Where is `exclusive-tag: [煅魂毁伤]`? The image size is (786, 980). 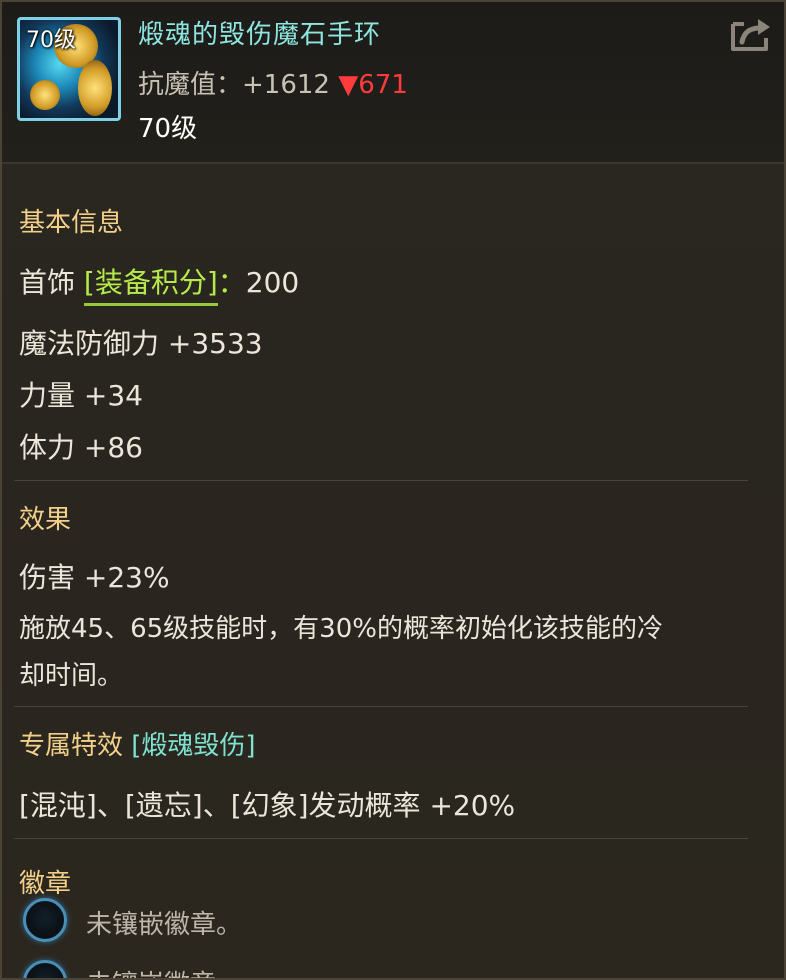 exclusive-tag: [煅魂毁伤] is located at coordinates (193, 746).